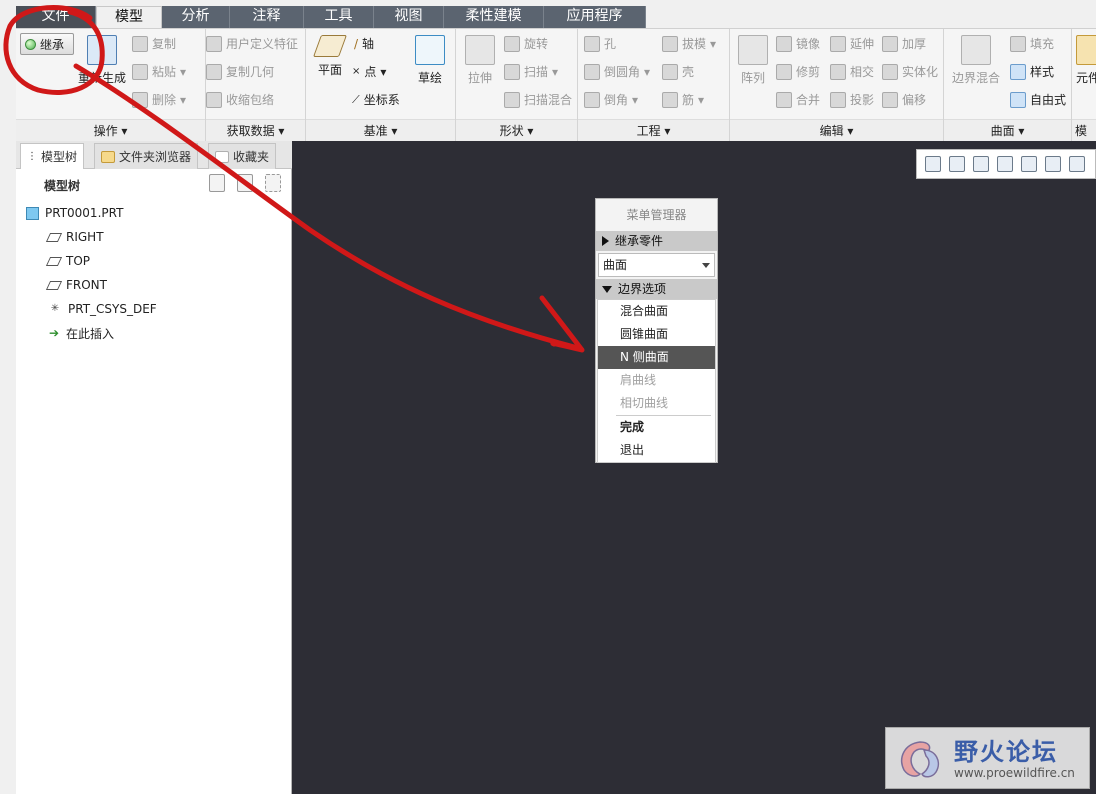 The height and width of the screenshot is (794, 1096). What do you see at coordinates (156, 213) in the screenshot?
I see `tree-item-part: PRT0001.PRT` at bounding box center [156, 213].